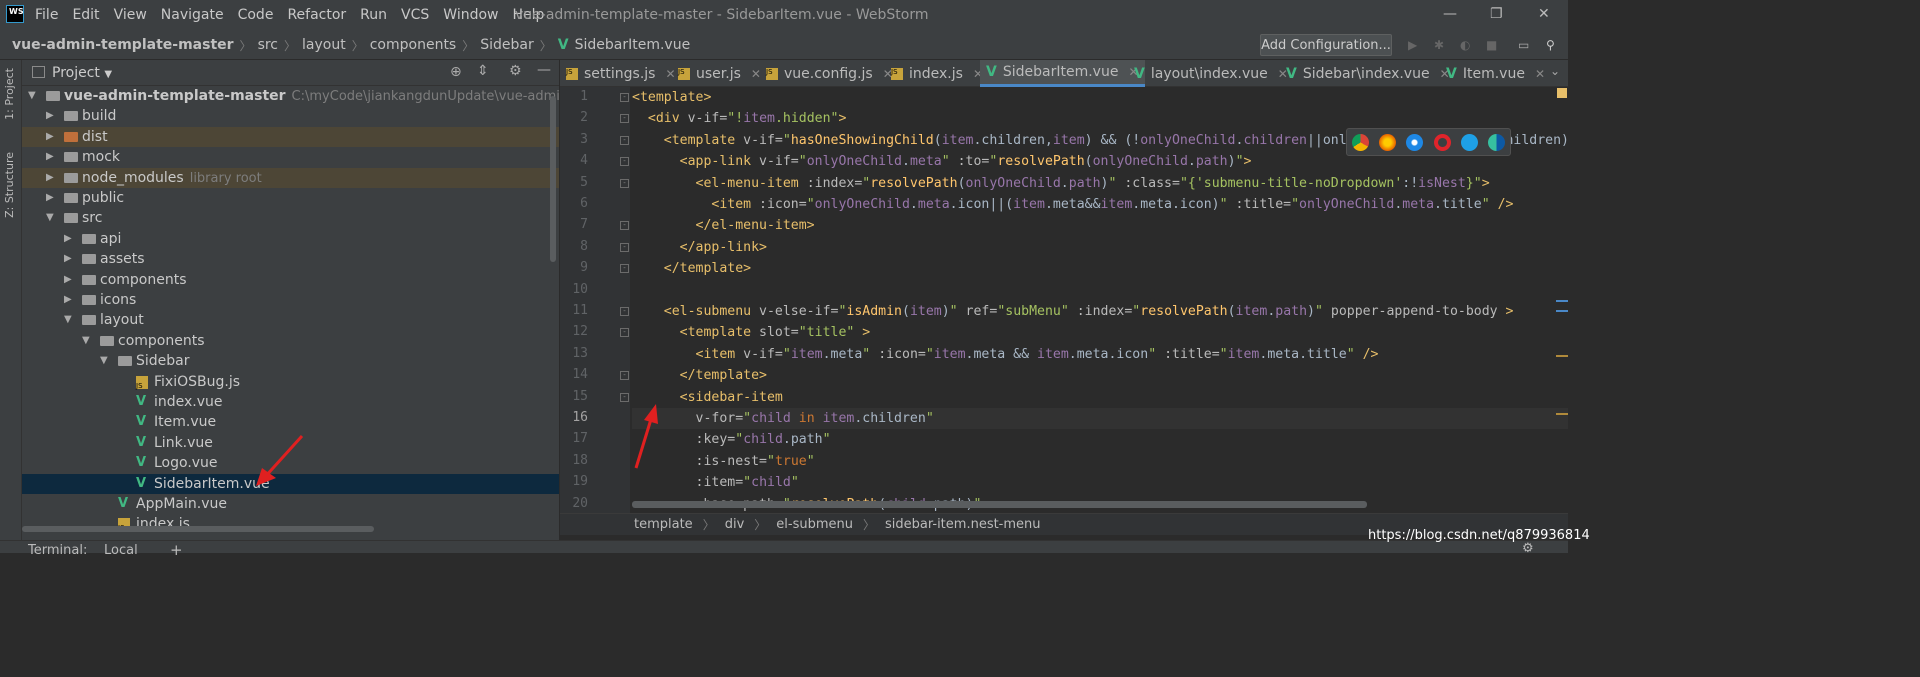 This screenshot has width=1920, height=677. I want to click on debug-icon: ✱, so click(1441, 45).